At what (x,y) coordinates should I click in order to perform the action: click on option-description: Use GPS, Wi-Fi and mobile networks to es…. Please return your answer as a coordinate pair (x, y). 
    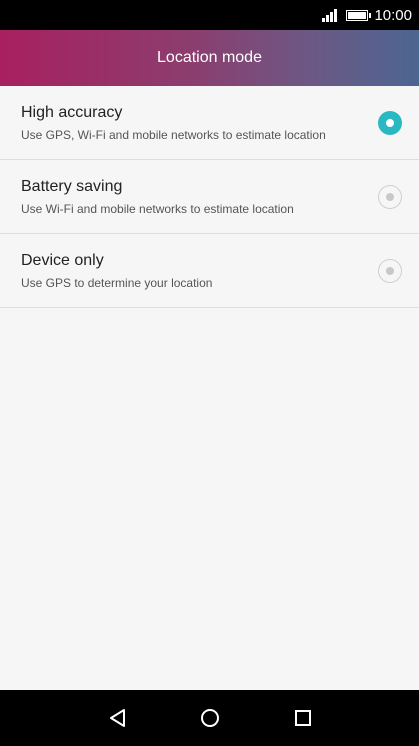
    Looking at the image, I should click on (173, 135).